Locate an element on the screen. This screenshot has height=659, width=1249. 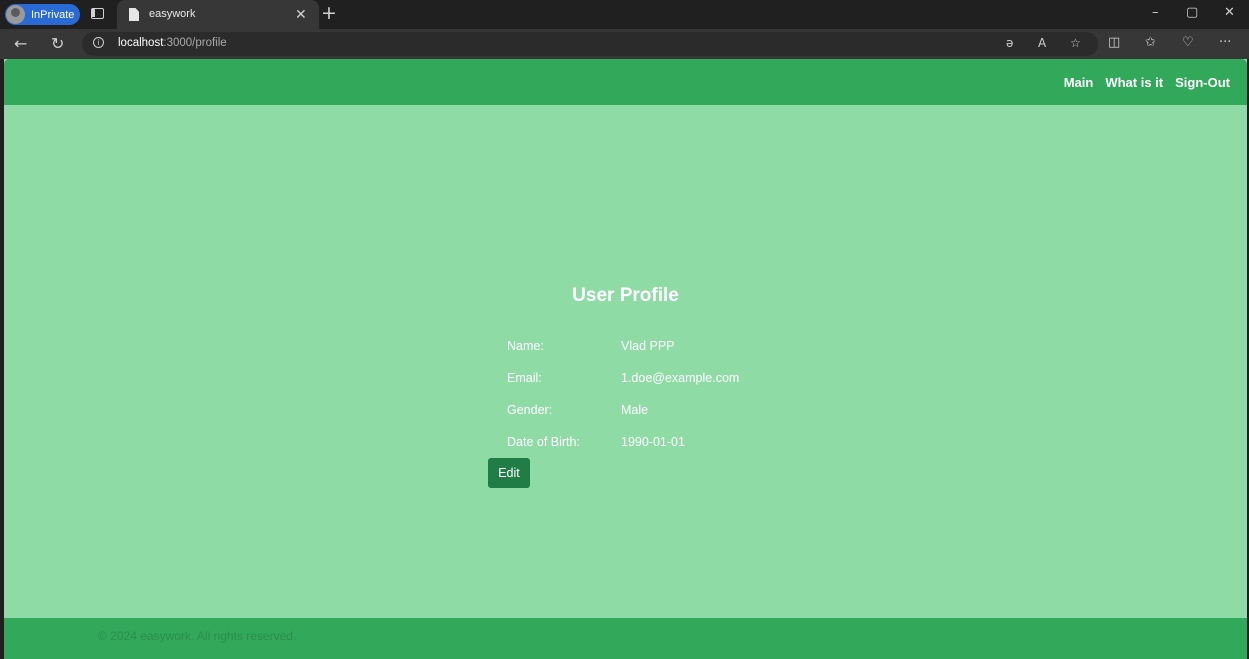
field-value: 1.doe@example.com is located at coordinates (680, 378).